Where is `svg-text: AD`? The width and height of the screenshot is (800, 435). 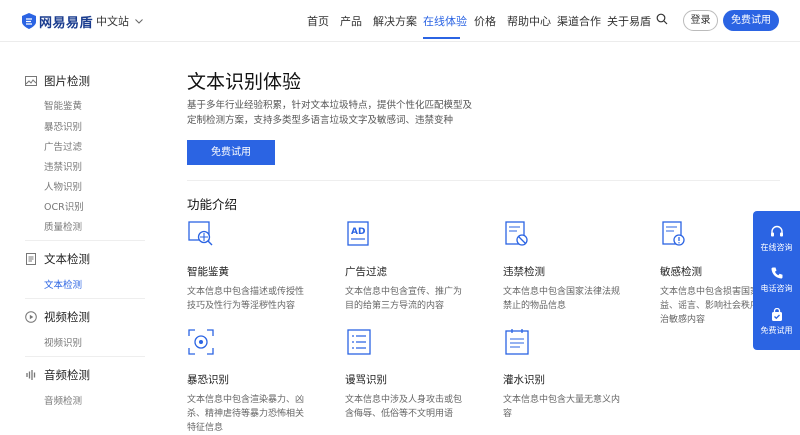
svg-text: AD is located at coordinates (358, 232).